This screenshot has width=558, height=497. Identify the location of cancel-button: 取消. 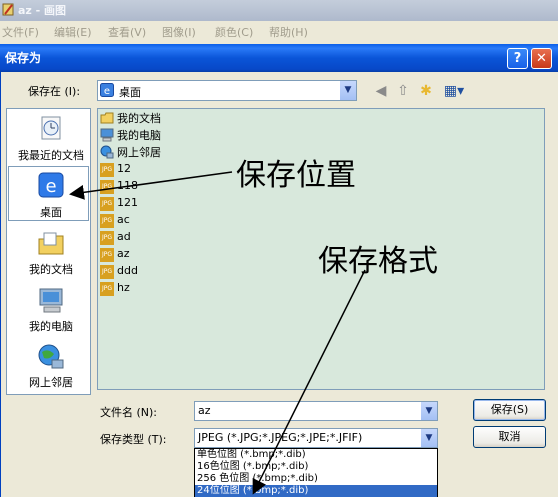
(509, 437).